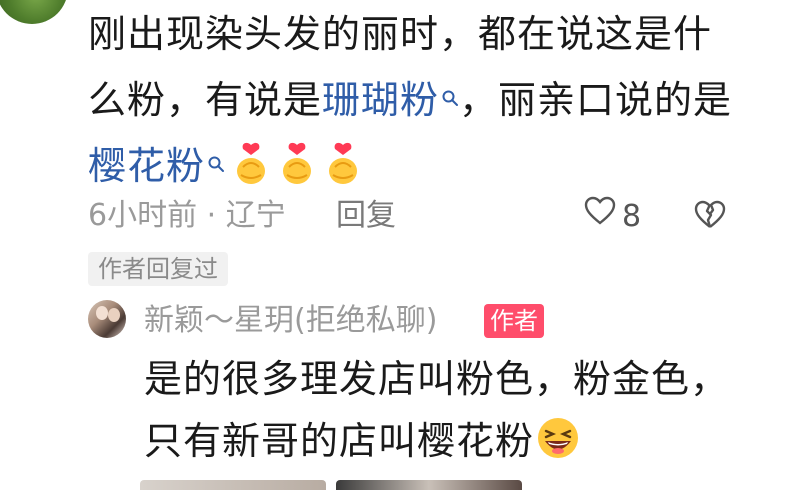  I want to click on heart-outline-icon, so click(600, 216).